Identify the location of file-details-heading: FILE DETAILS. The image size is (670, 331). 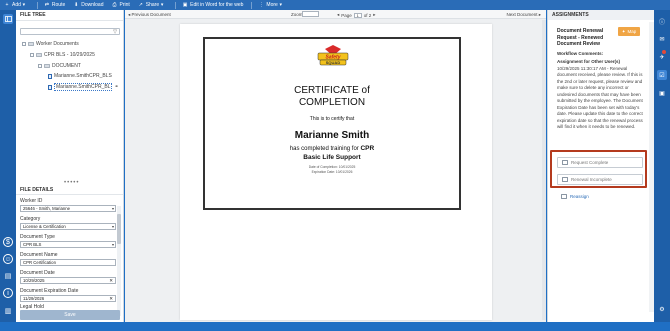
(69, 190).